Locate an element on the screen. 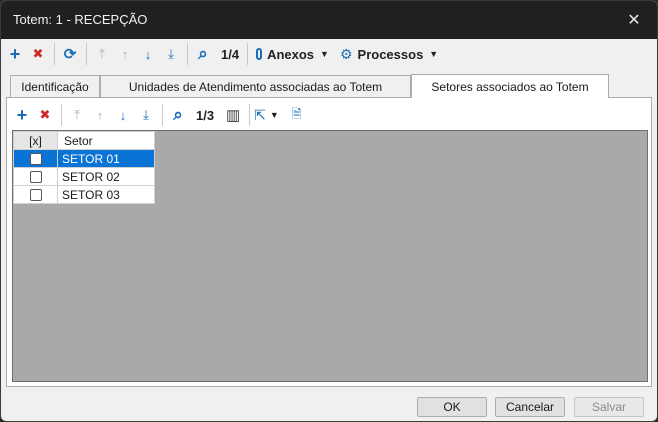  export-button: ⇱ ▼ is located at coordinates (266, 115).